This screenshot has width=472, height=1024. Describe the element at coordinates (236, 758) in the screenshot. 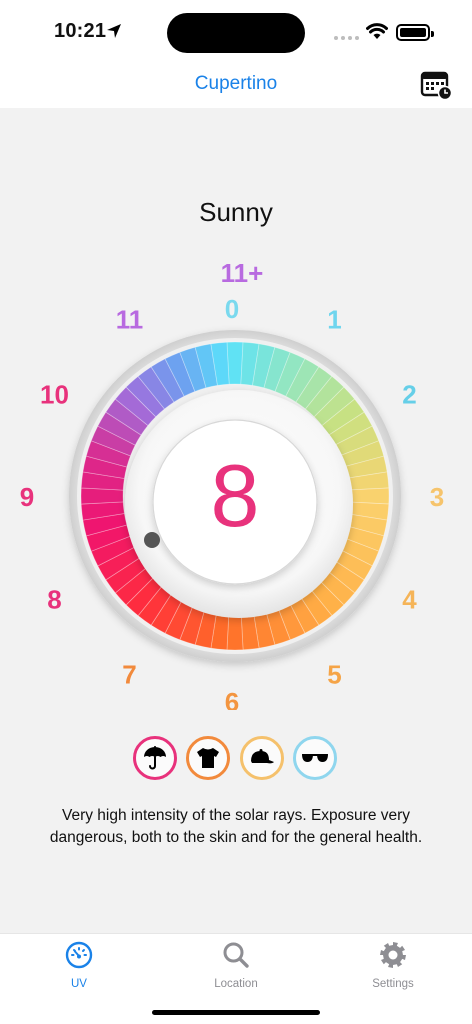

I see `protection-advice` at that location.